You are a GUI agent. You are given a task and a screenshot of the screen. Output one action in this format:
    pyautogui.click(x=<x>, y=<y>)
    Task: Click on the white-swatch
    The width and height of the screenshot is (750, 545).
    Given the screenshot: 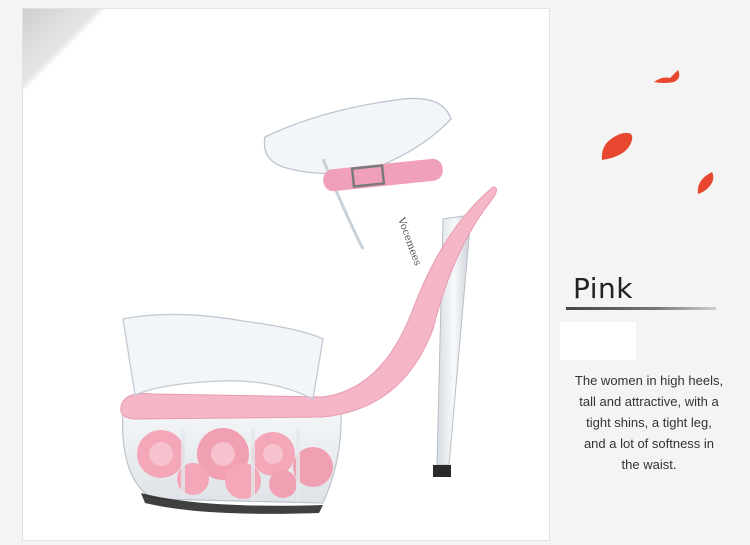 What is the action you would take?
    pyautogui.click(x=598, y=341)
    